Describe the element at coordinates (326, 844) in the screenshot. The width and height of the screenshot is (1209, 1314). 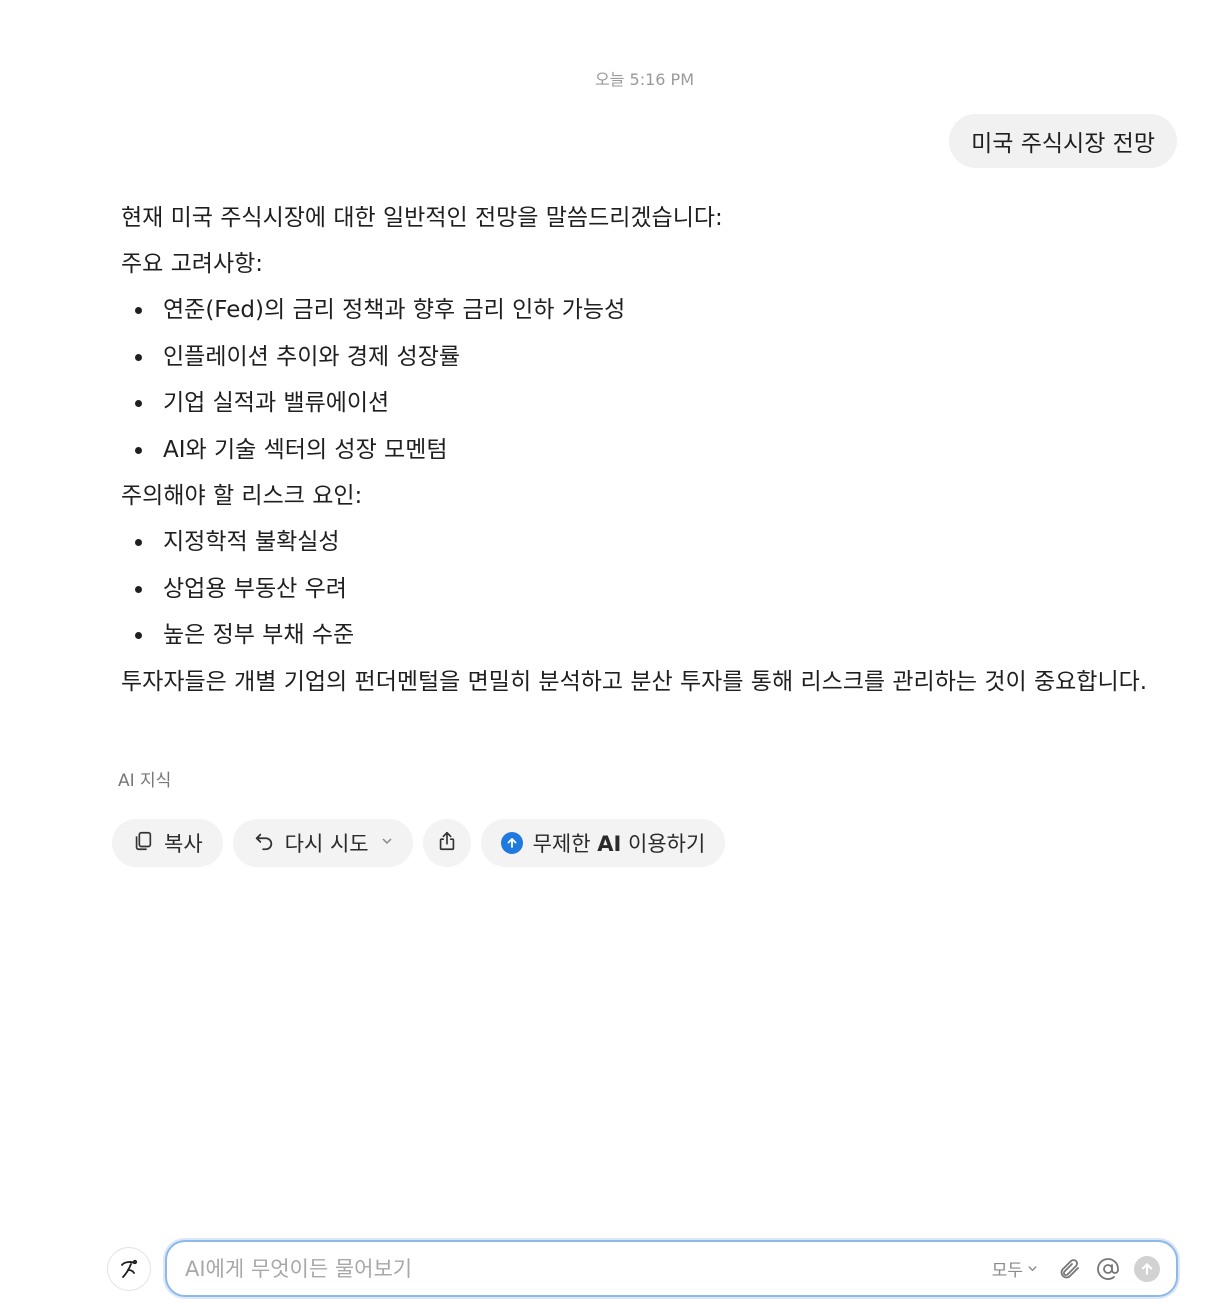
I see `retry-label: 다시 시도` at that location.